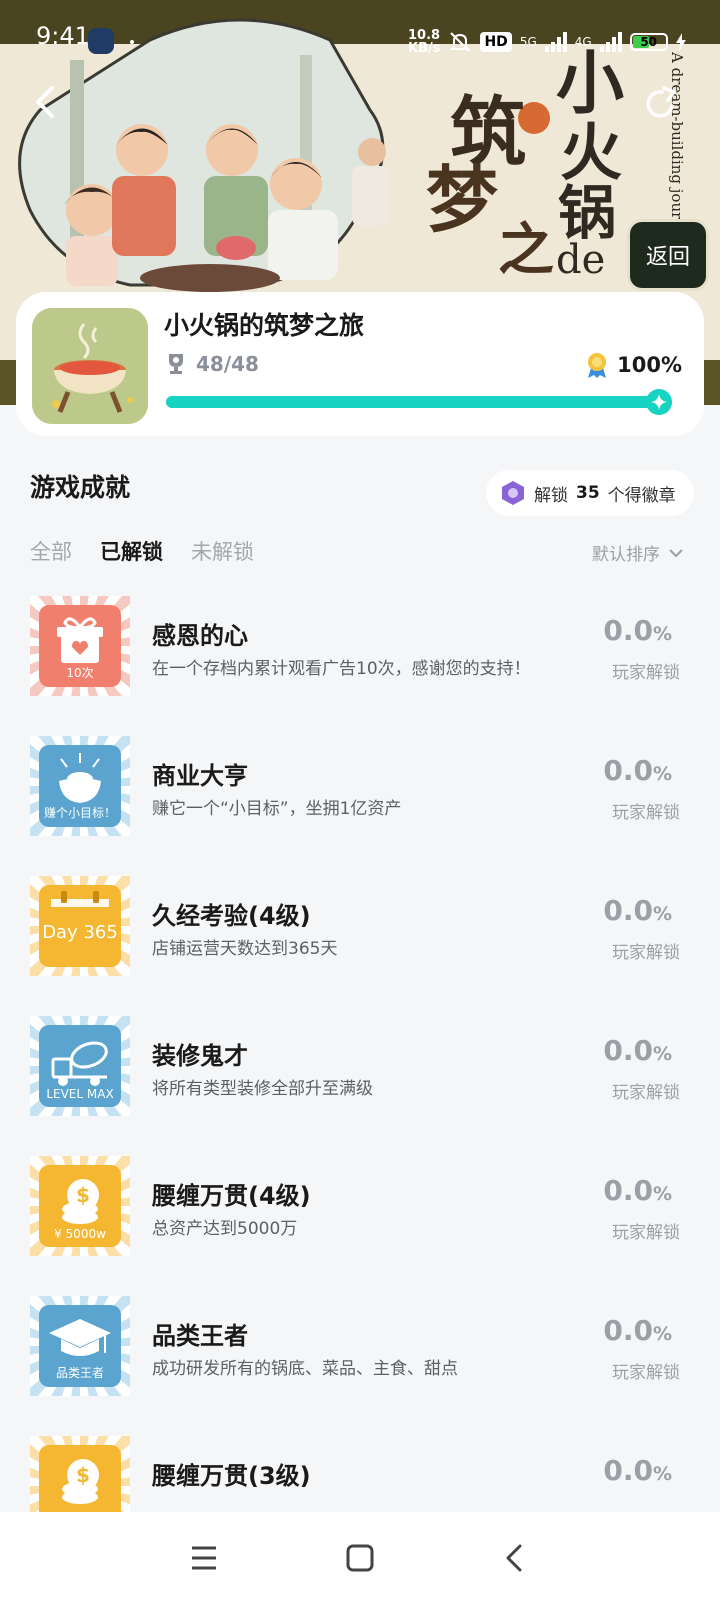 Image resolution: width=720 pixels, height=1600 pixels. I want to click on sort-dropdown: 默认排序, so click(638, 552).